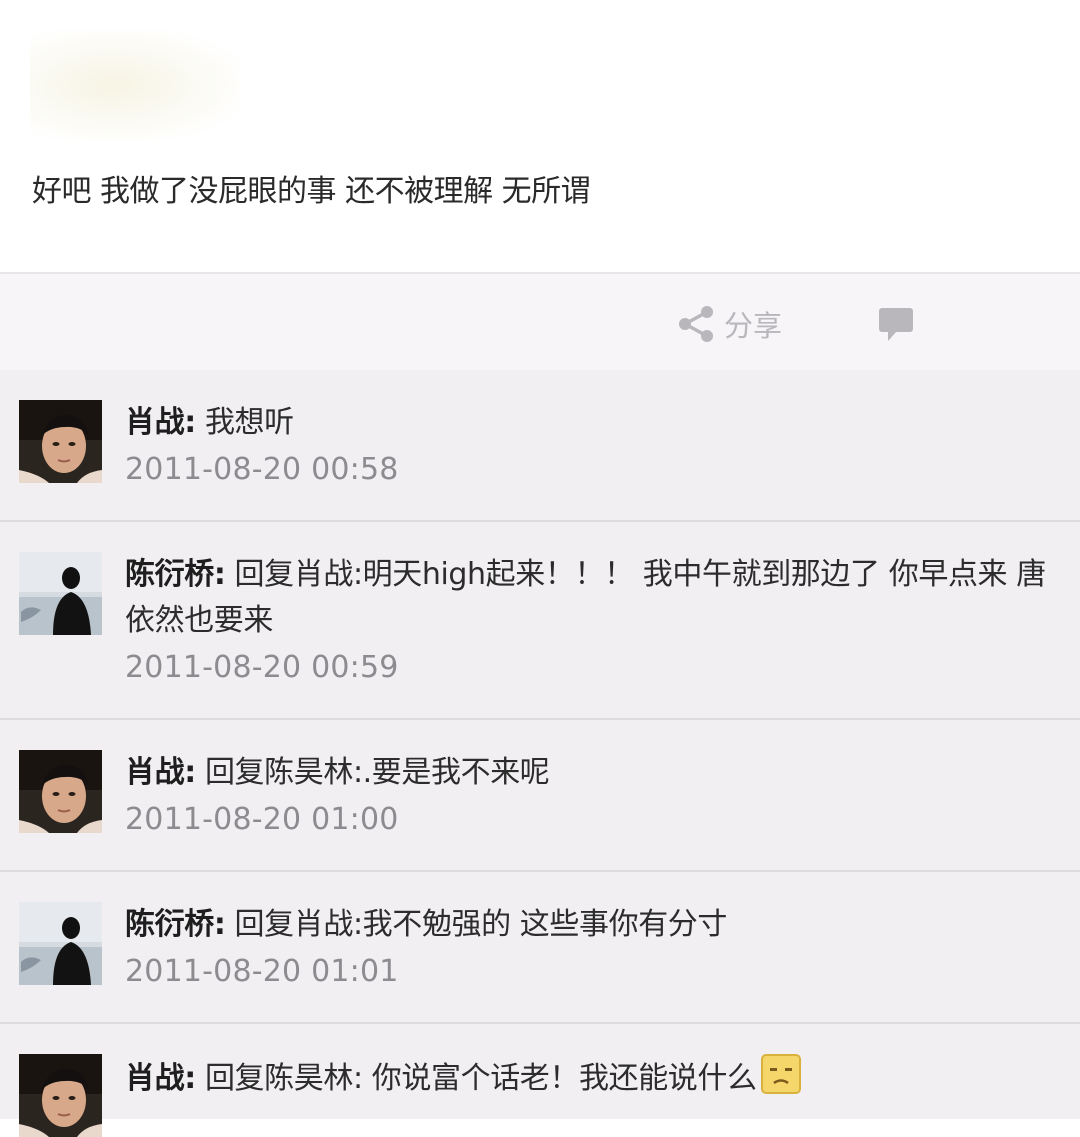 The height and width of the screenshot is (1137, 1080). What do you see at coordinates (476, 924) in the screenshot?
I see `comment-text: 回复肖战:我不勉强的 这些事你有分寸` at bounding box center [476, 924].